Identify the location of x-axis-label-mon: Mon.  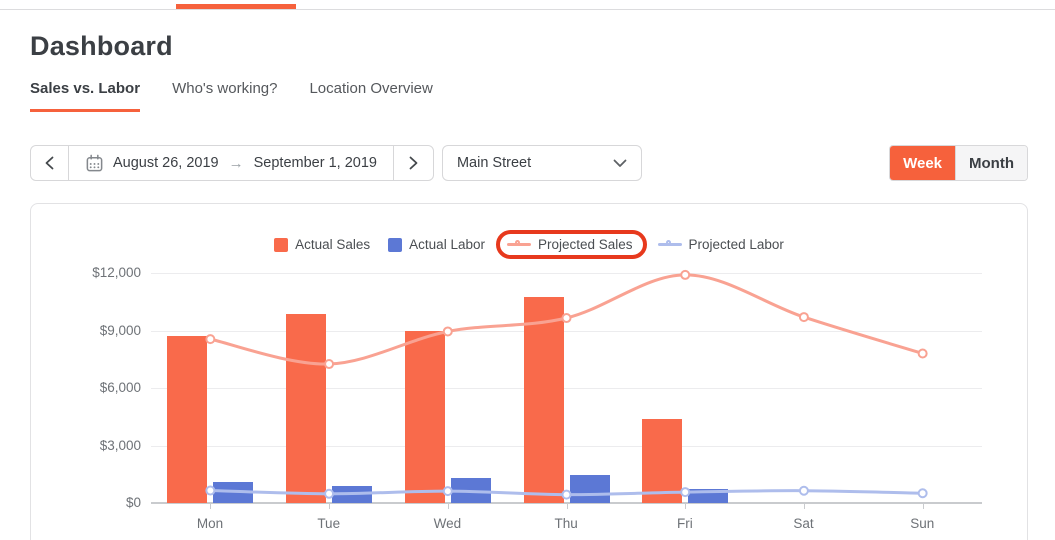
(210, 523).